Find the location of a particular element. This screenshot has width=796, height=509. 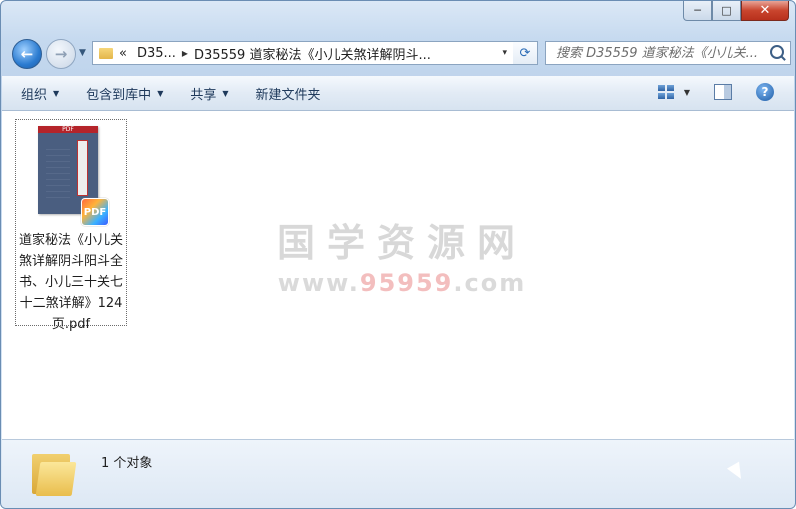

search-input is located at coordinates (663, 53).